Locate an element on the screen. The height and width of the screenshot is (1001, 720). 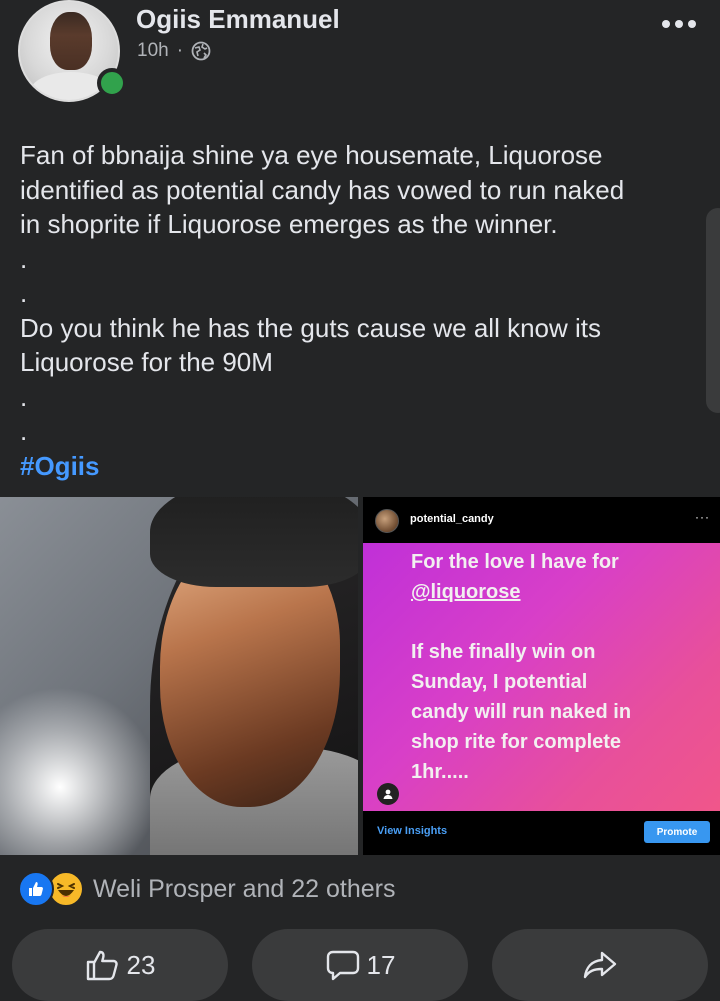
story-line: shop rite for complete is located at coordinates (516, 742).